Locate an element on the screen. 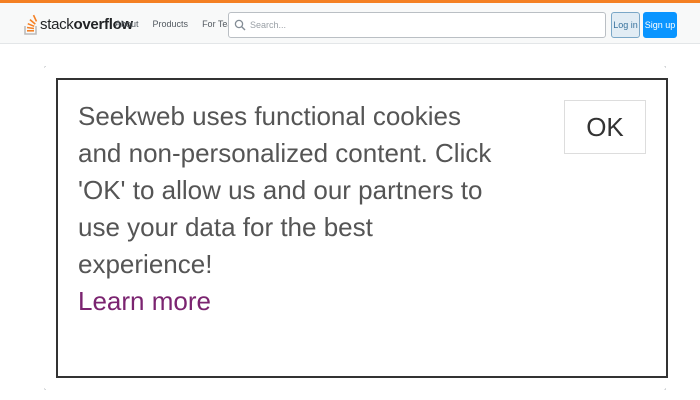  overlay-corner-mark: ˹ is located at coordinates (45, 70).